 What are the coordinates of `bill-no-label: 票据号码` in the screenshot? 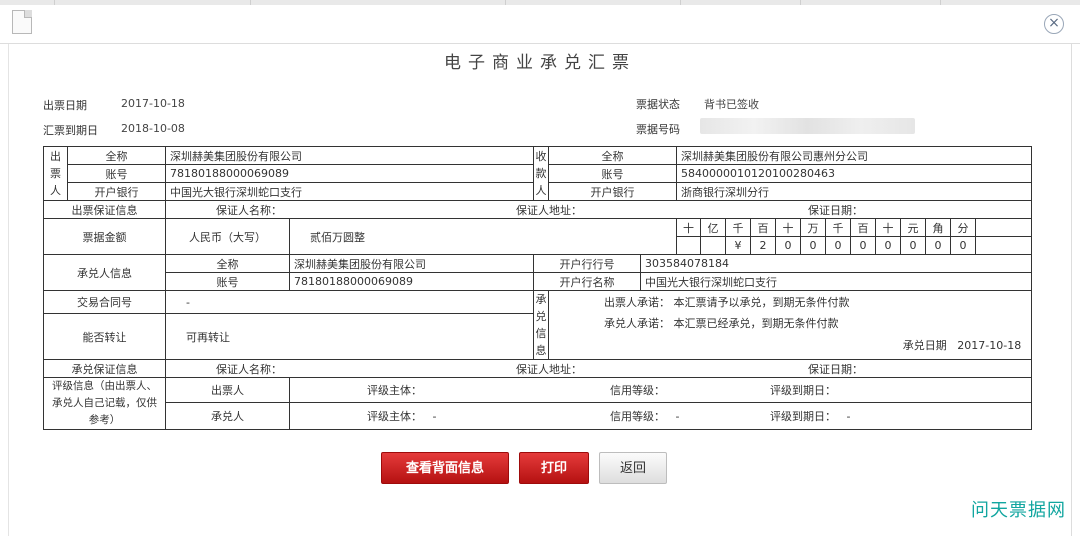 It's located at (658, 129).